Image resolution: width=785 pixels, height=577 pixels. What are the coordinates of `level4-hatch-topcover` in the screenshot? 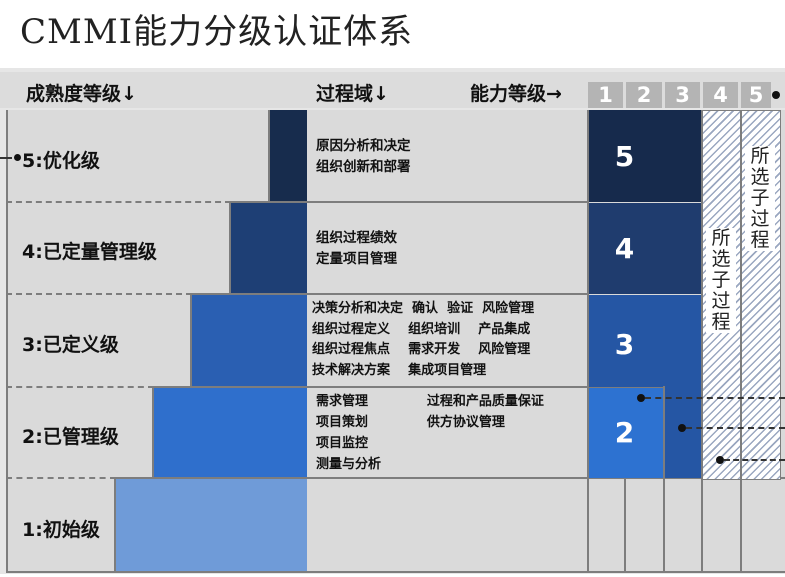 It's located at (721, 156).